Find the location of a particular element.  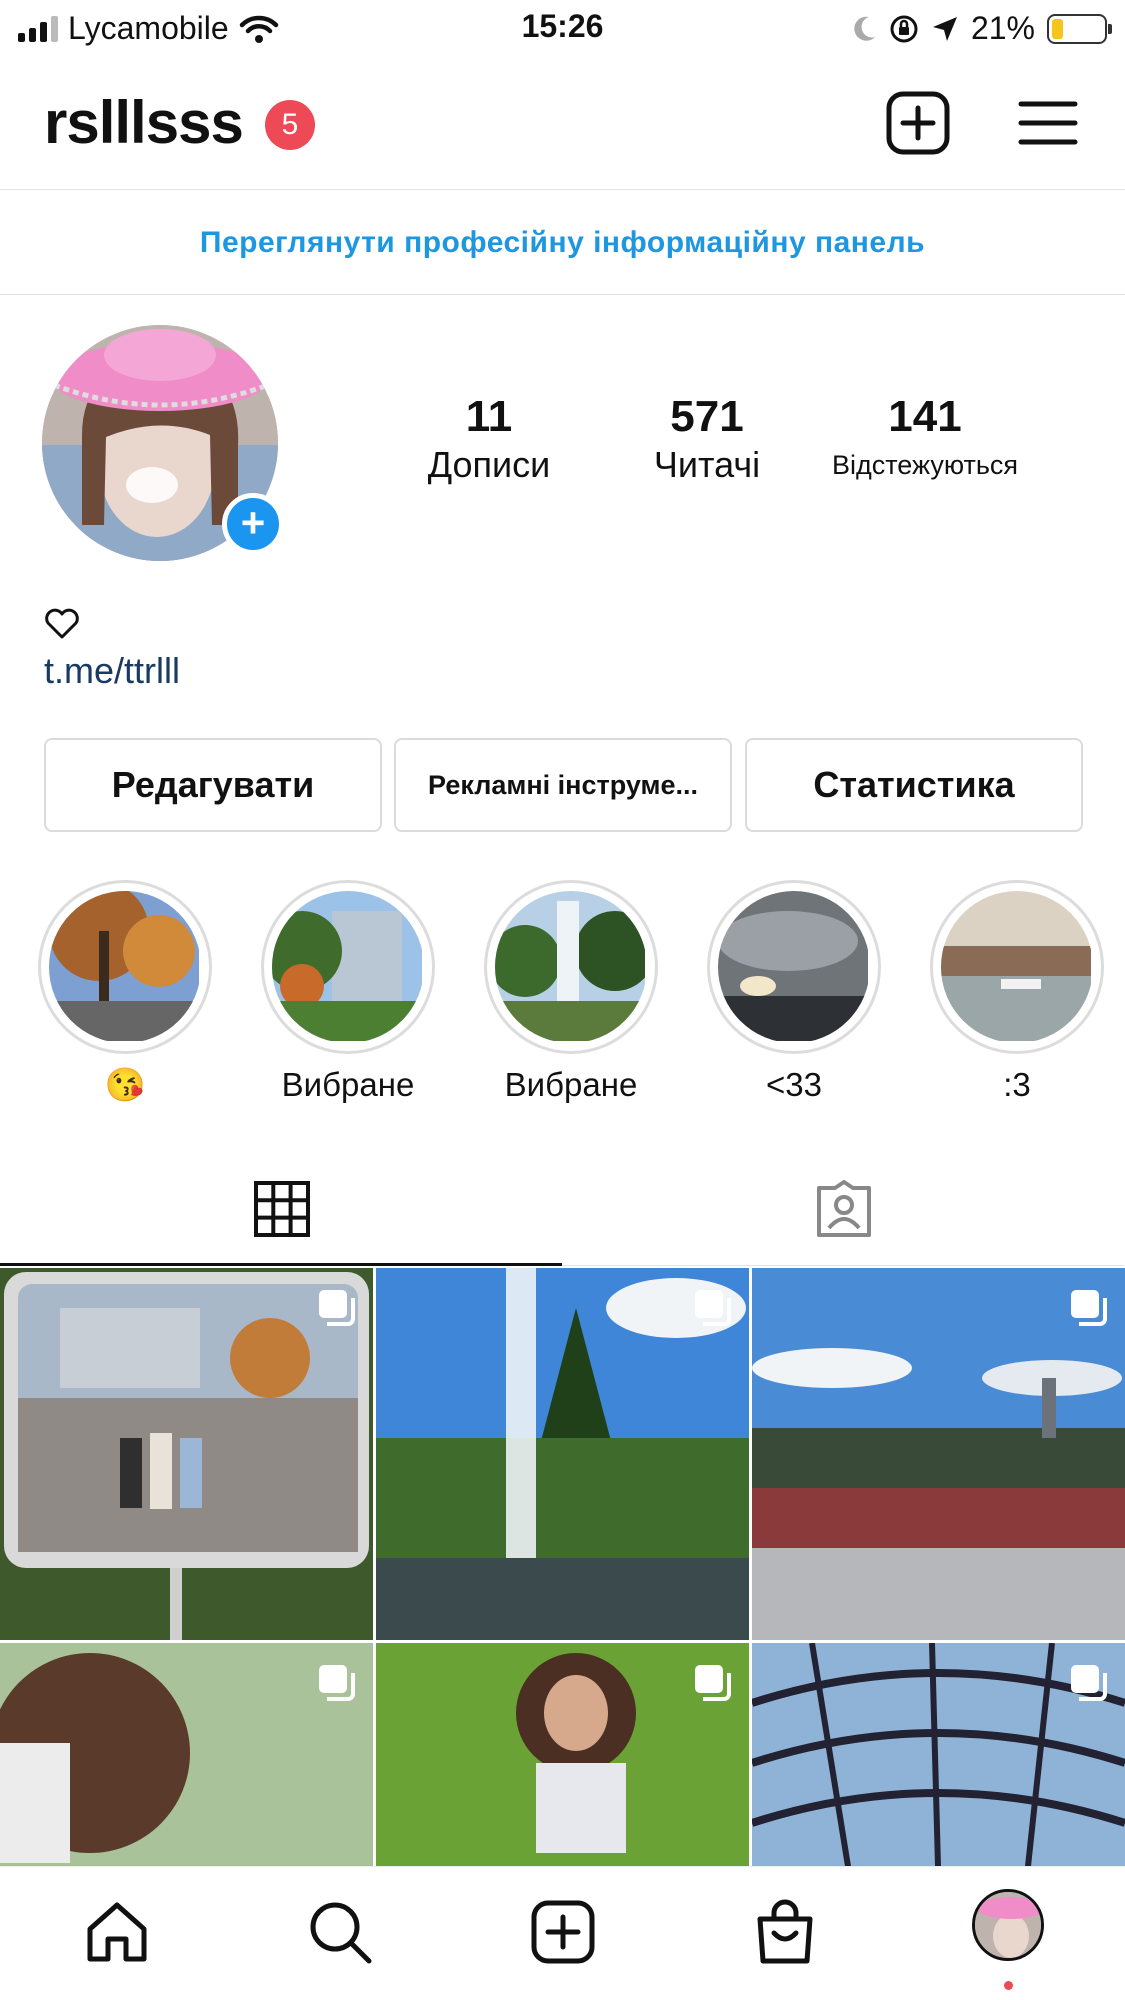

search-icon is located at coordinates (340, 1932).